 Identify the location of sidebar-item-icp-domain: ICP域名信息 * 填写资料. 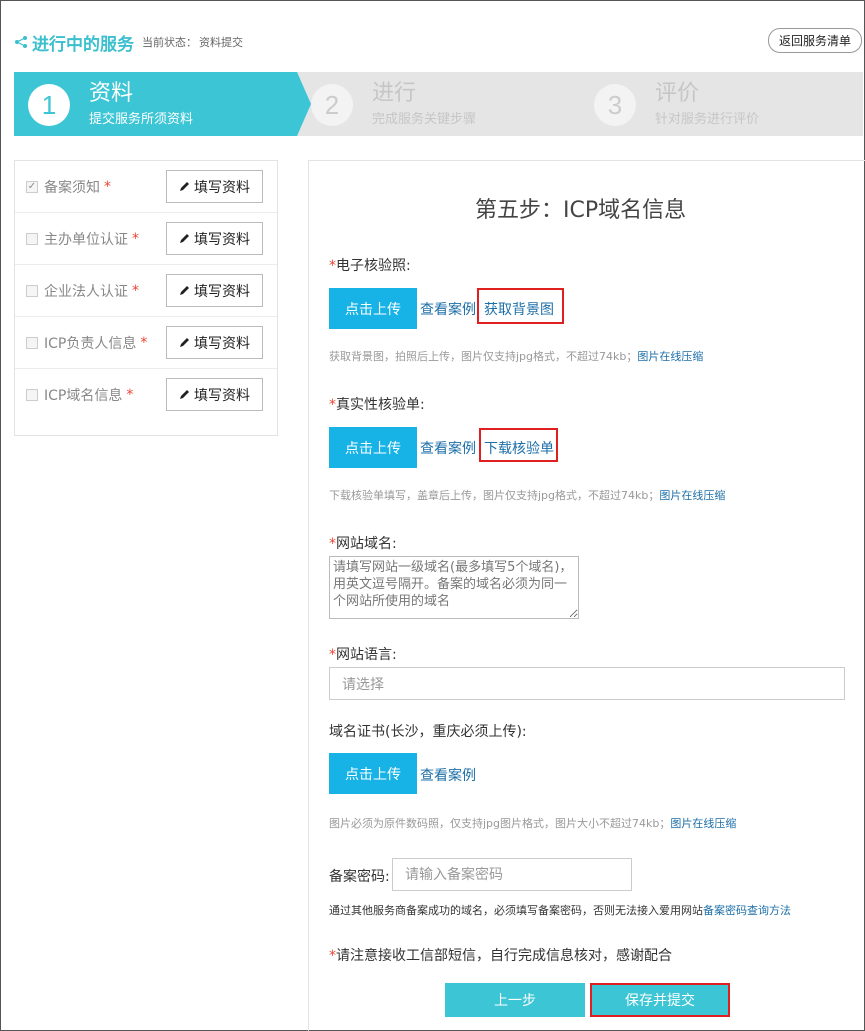
(146, 394).